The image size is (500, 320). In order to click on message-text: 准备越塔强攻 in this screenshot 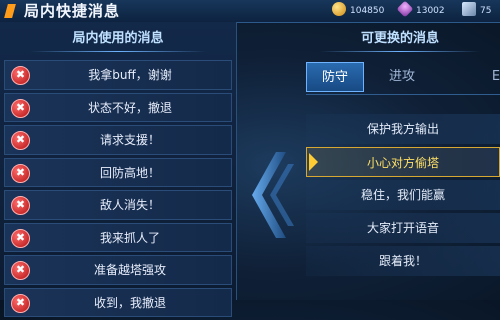, I will do `click(129, 270)`.